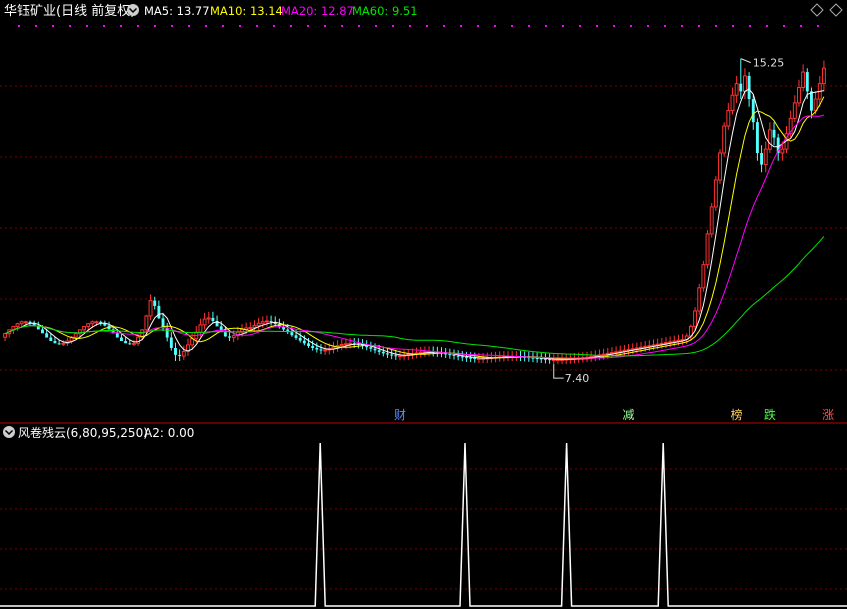  I want to click on event-marker-label: 跌, so click(770, 414).